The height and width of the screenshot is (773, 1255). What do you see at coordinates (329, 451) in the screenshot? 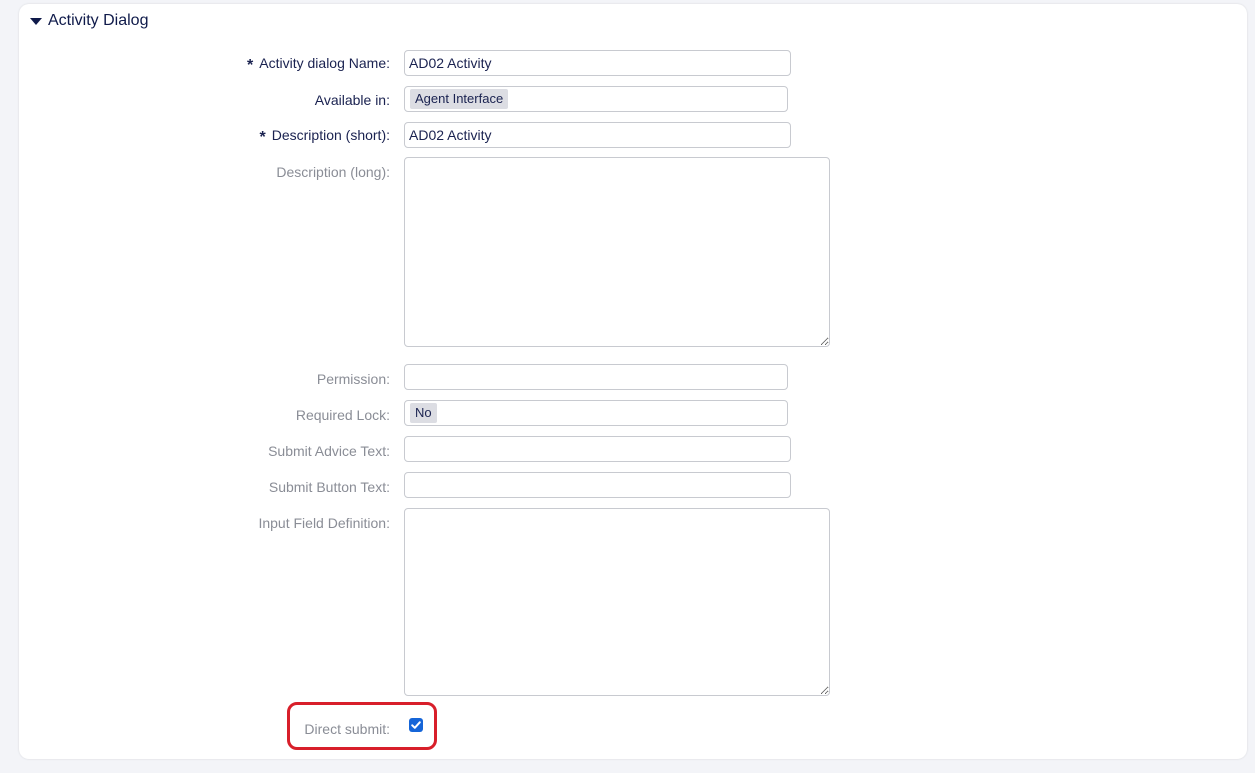
I see `submit-advice-text-label: Submit Advice Text:` at bounding box center [329, 451].